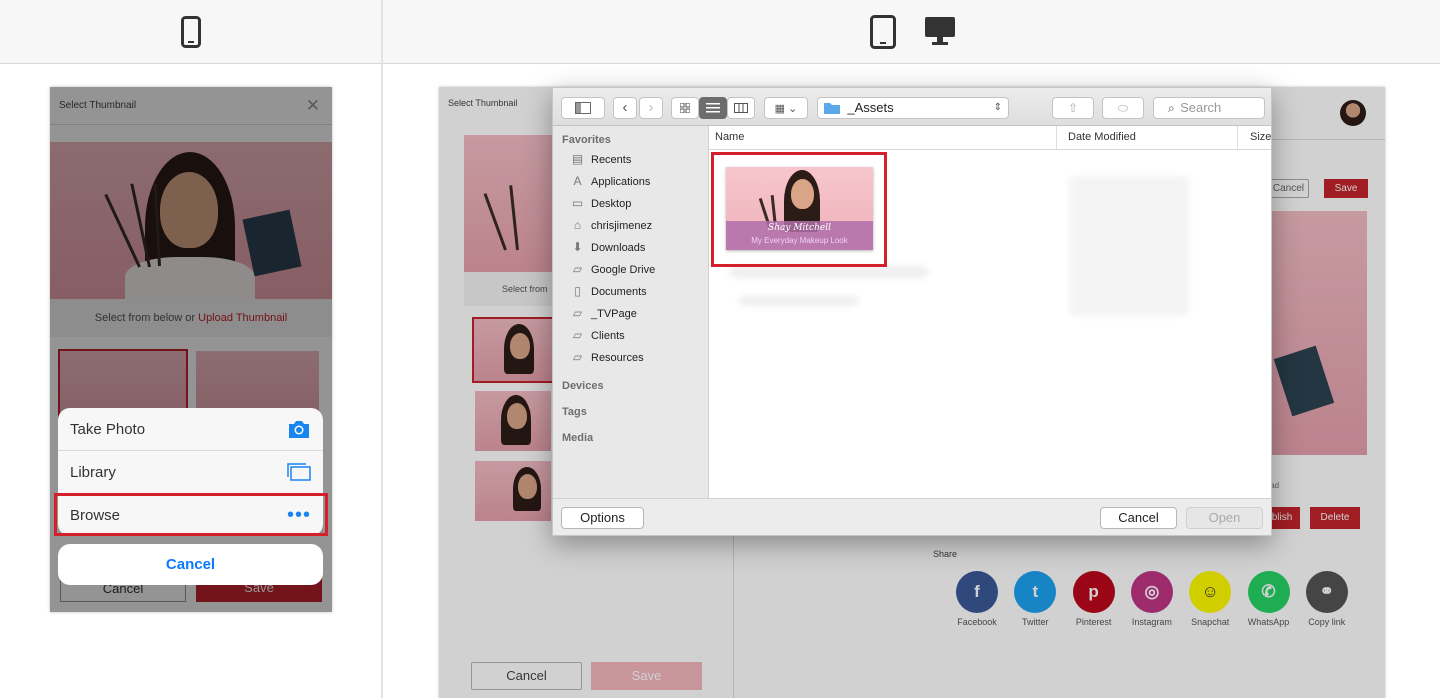 This screenshot has width=1440, height=698. What do you see at coordinates (93, 472) in the screenshot?
I see `library-label: Library` at bounding box center [93, 472].